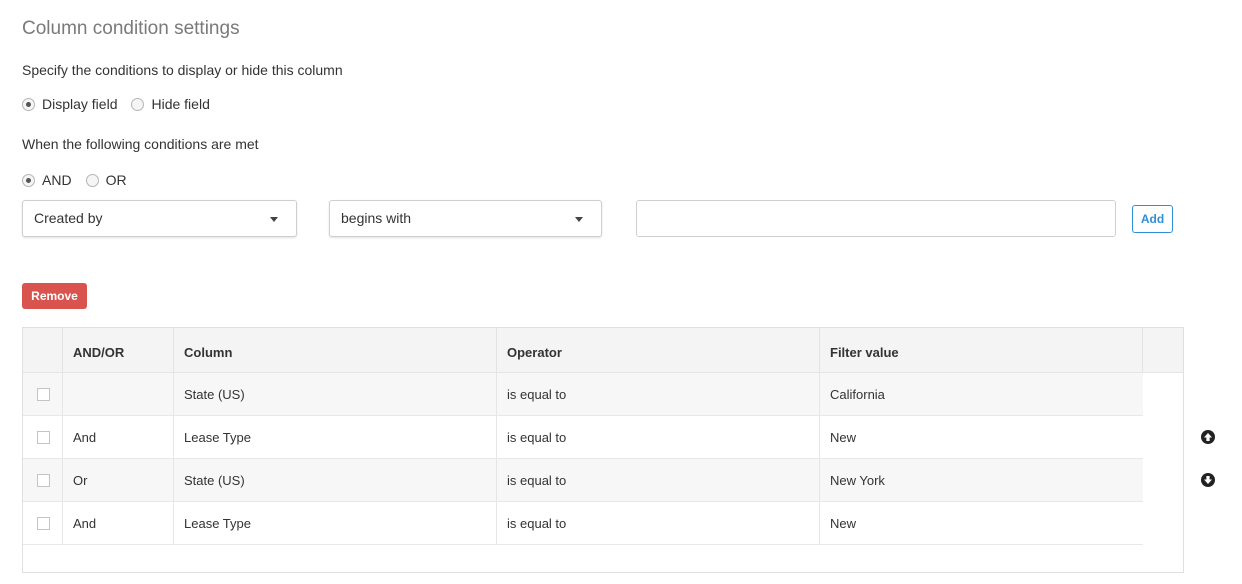 Image resolution: width=1242 pixels, height=584 pixels. I want to click on hide-field-radio: Hide field, so click(170, 104).